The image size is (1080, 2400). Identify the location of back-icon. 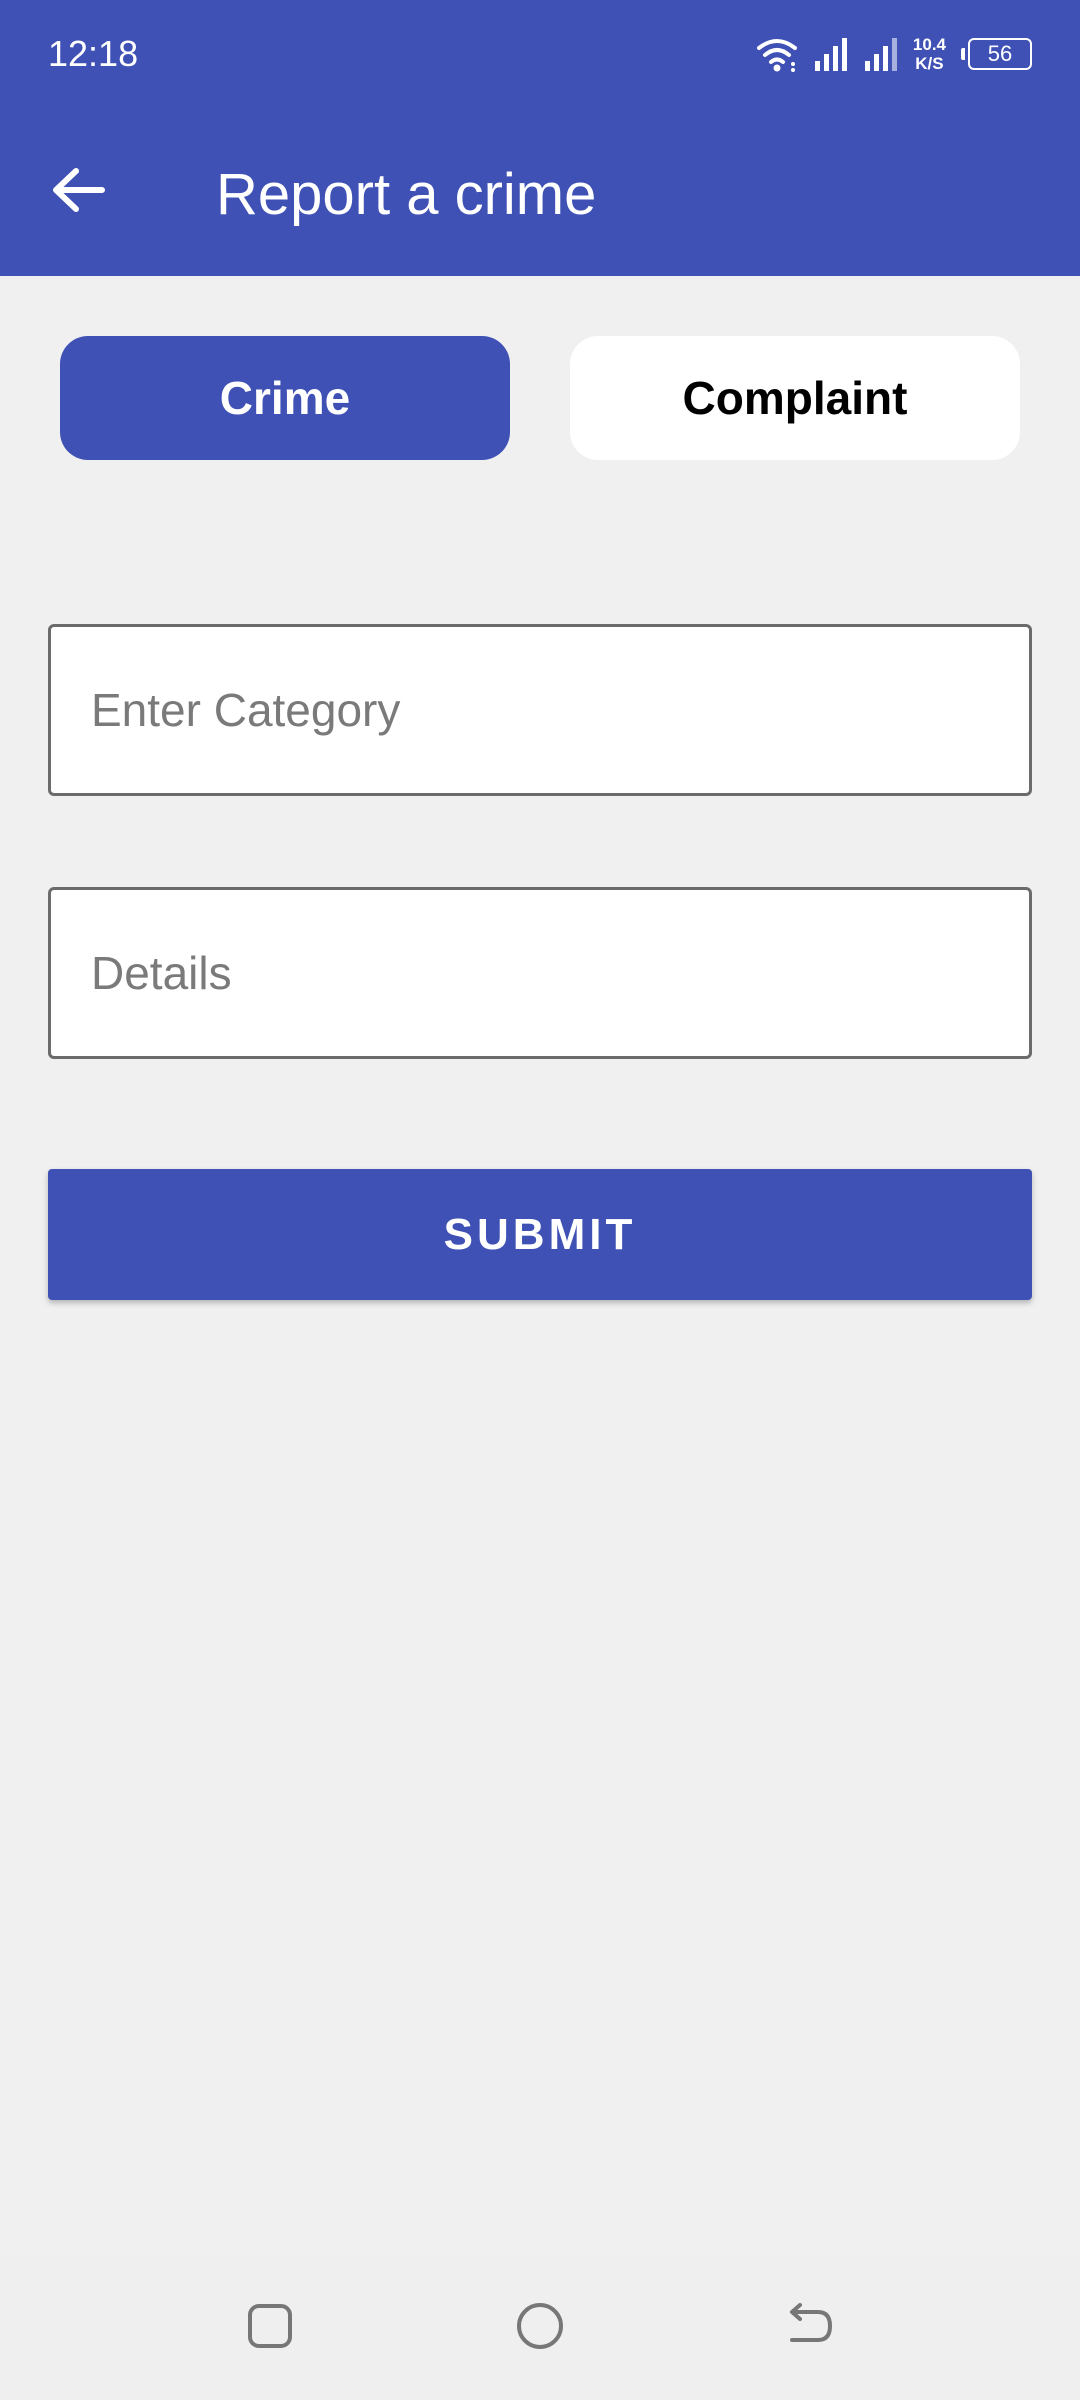
(810, 2328).